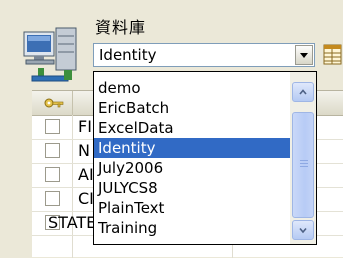 The image size is (343, 258). What do you see at coordinates (192, 148) in the screenshot?
I see `dropdown-option-selected: Identity` at bounding box center [192, 148].